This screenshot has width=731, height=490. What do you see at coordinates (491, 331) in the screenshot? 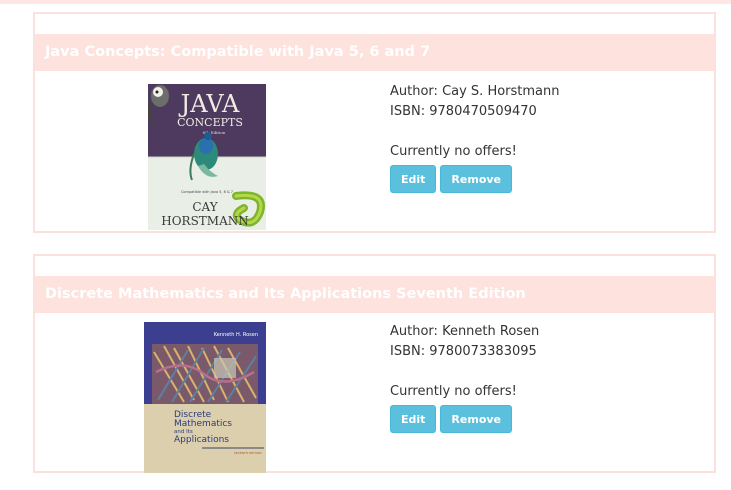
I see `author-value: Kenneth Rosen` at bounding box center [491, 331].